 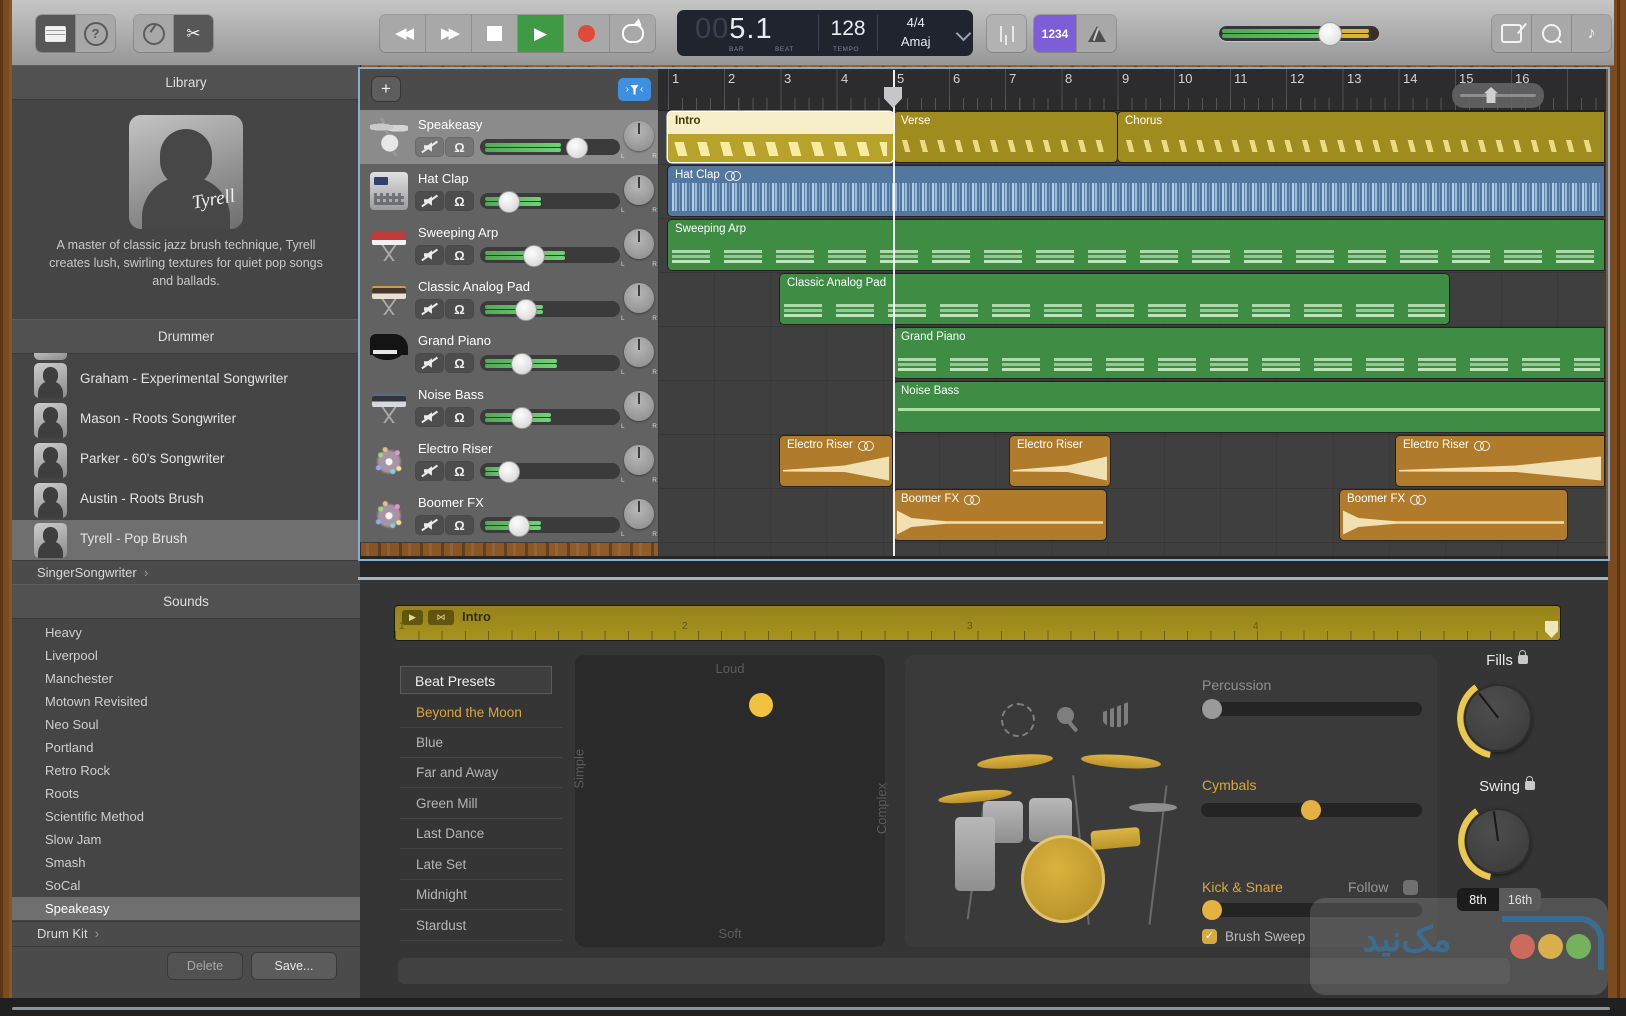 I want to click on rate-8th-button: 8th, so click(x=1478, y=899).